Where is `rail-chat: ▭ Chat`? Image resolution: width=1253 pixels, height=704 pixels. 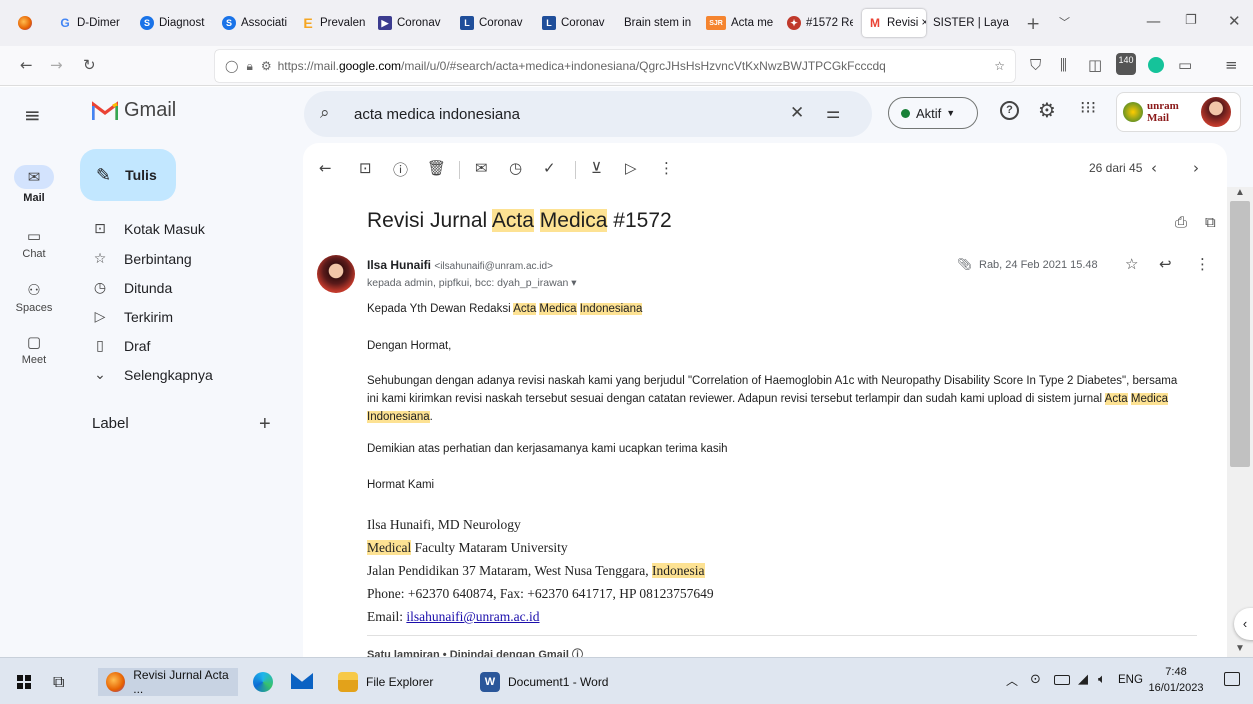 rail-chat: ▭ Chat is located at coordinates (34, 243).